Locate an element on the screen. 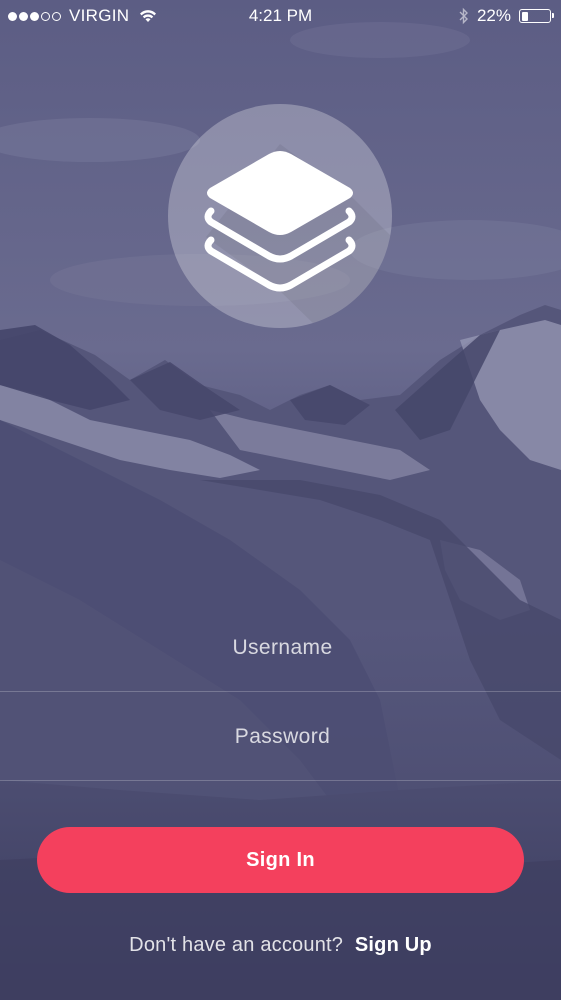  app-logo is located at coordinates (280, 216).